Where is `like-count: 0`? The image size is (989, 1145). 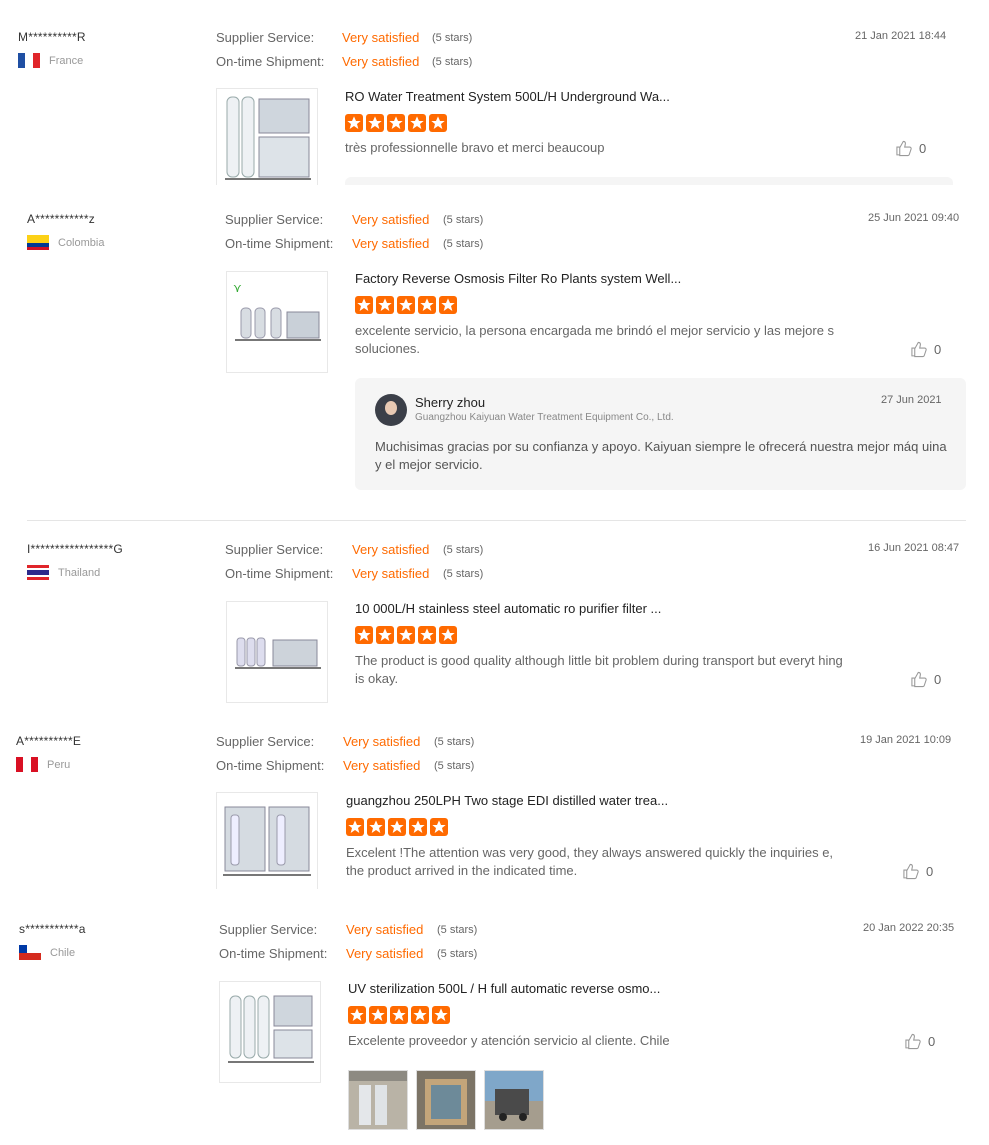
like-count: 0 is located at coordinates (932, 1041).